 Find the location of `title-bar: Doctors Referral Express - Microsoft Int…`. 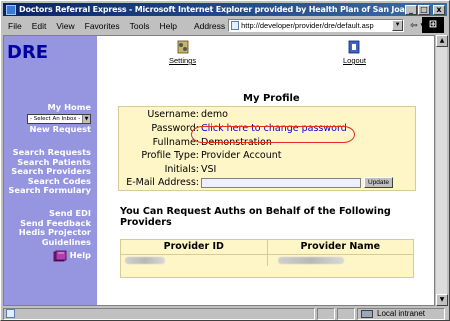

title-bar: Doctors Referral Express - Microsoft Int… is located at coordinates (225, 9).